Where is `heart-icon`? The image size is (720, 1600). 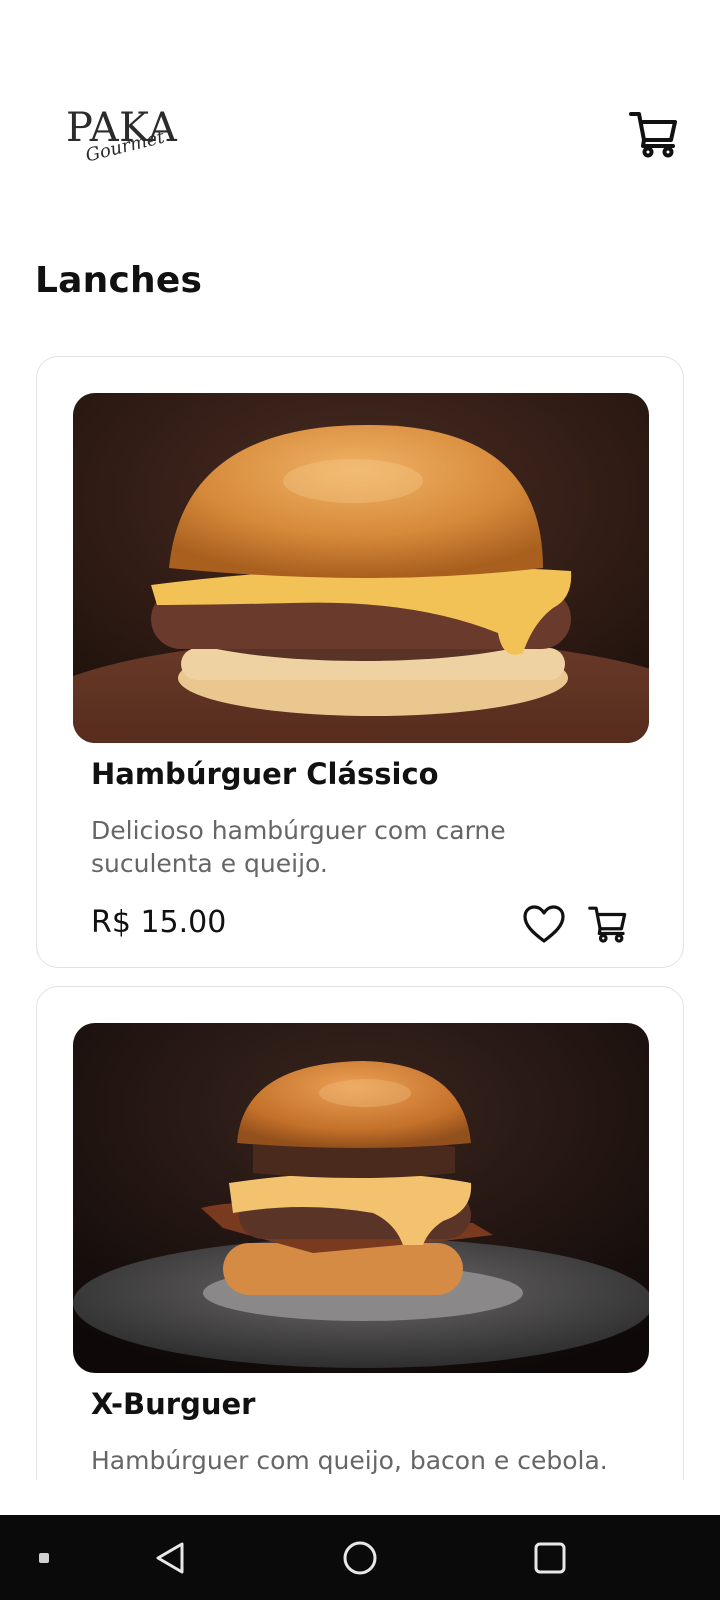
heart-icon is located at coordinates (544, 924).